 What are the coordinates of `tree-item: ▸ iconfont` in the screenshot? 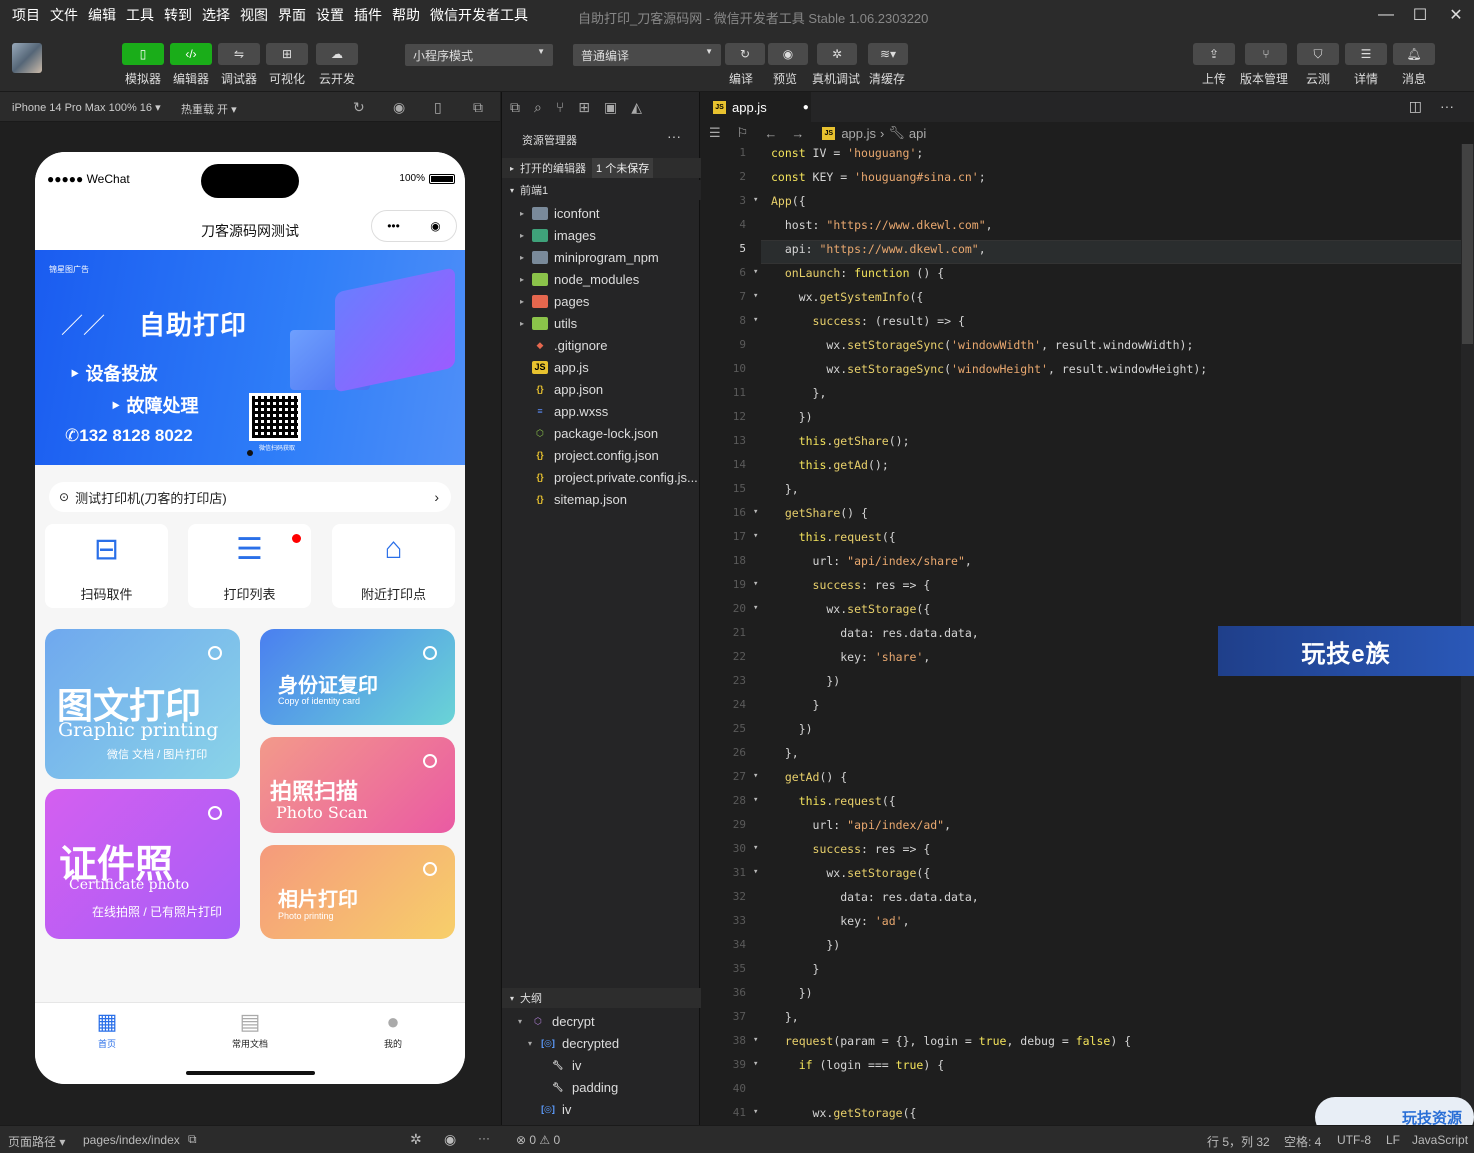 It's located at (601, 213).